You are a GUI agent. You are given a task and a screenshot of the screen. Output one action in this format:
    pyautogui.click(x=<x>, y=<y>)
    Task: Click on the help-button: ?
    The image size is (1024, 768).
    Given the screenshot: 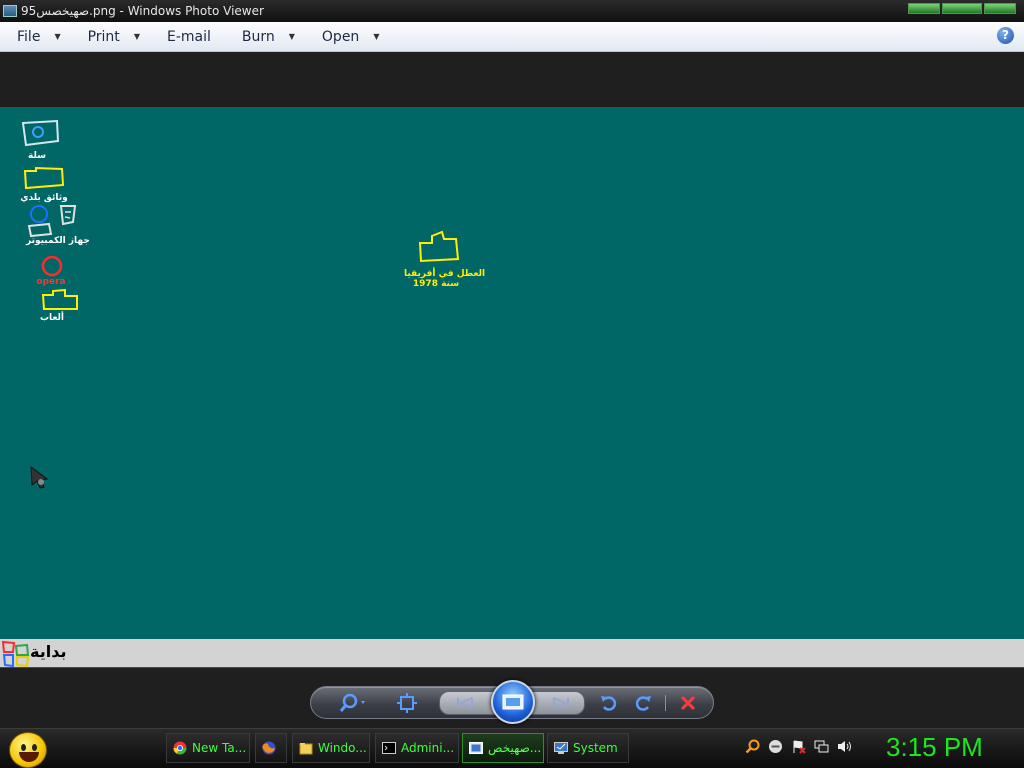 What is the action you would take?
    pyautogui.click(x=1005, y=35)
    